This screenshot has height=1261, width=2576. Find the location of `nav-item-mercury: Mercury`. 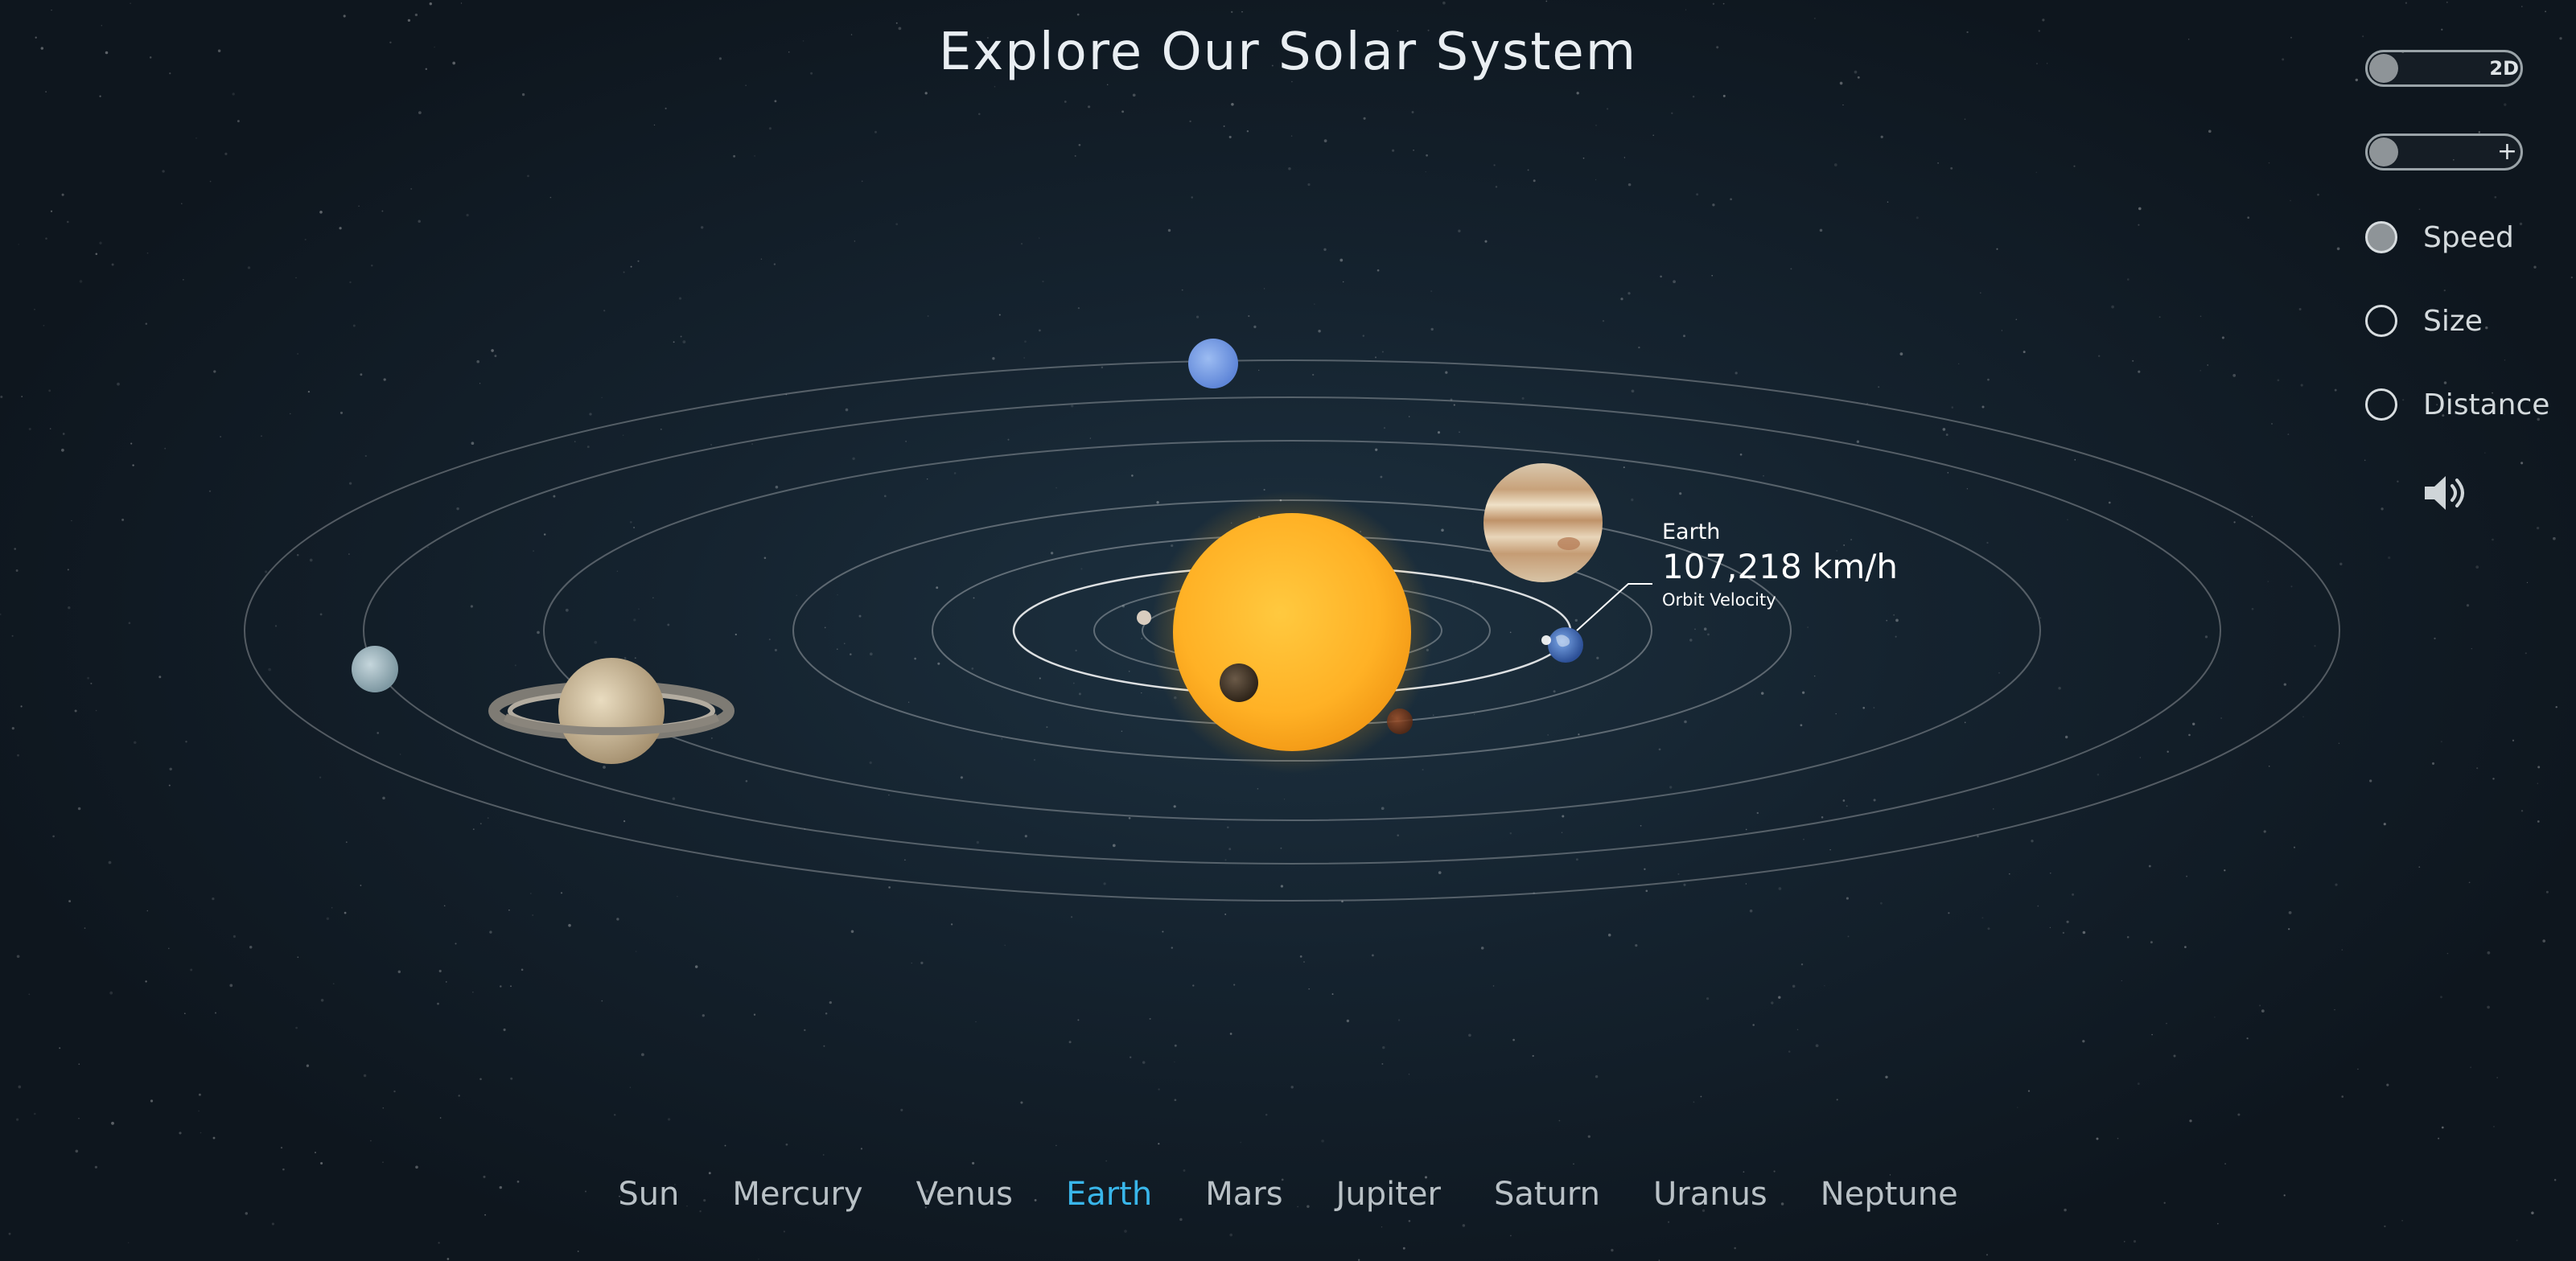

nav-item-mercury: Mercury is located at coordinates (797, 1194).